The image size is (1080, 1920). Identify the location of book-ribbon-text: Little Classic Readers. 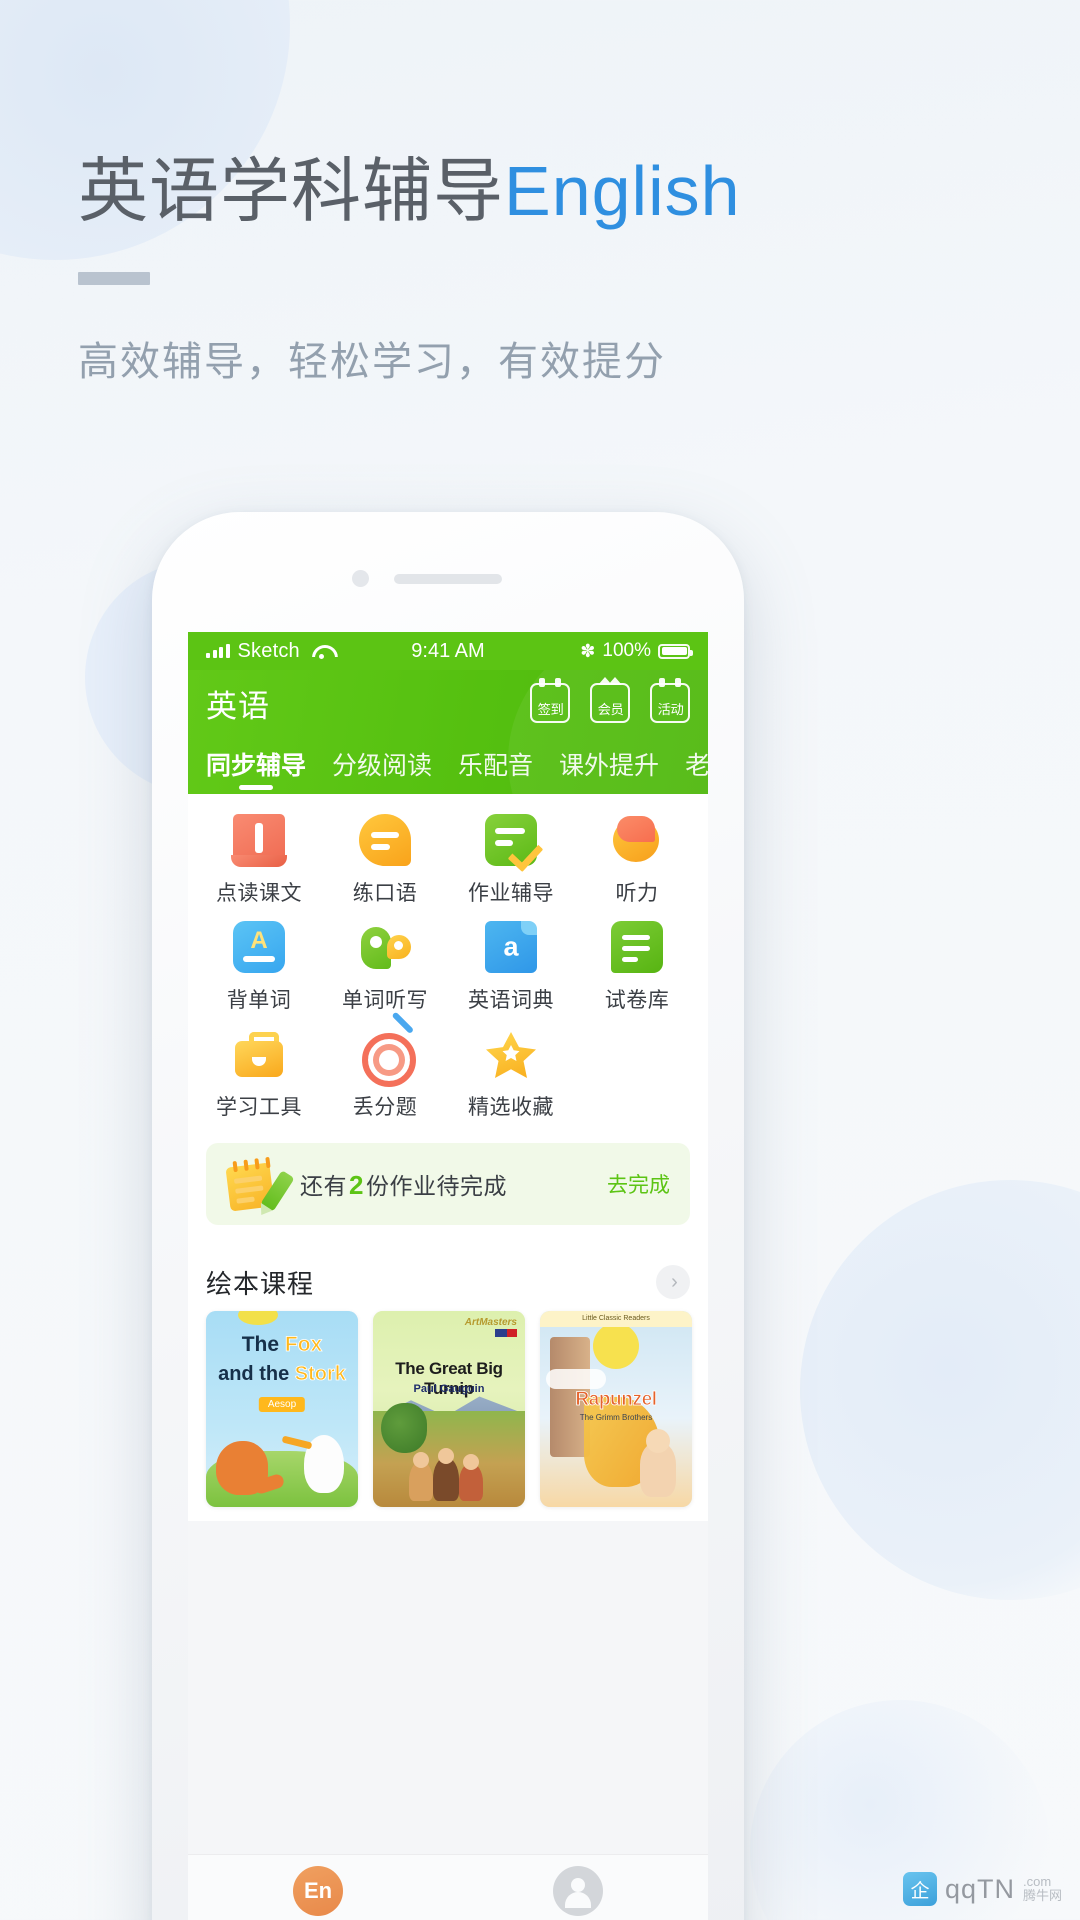
(616, 1318).